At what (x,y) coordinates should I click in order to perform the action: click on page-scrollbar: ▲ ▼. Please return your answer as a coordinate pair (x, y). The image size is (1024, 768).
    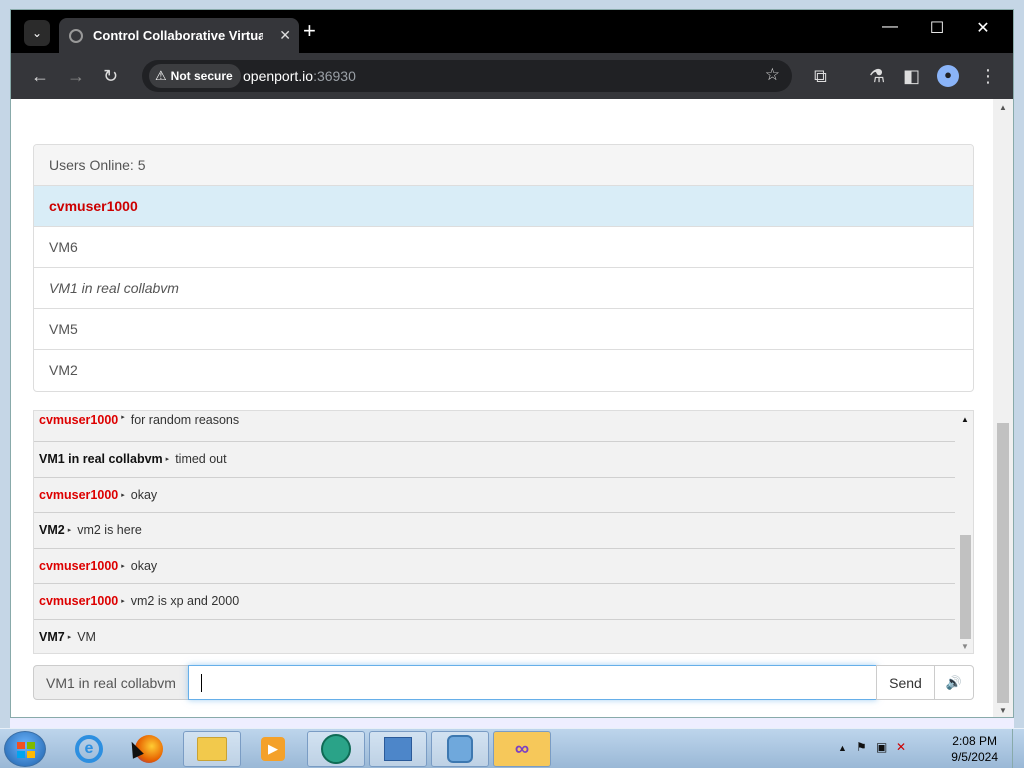
    Looking at the image, I should click on (1003, 408).